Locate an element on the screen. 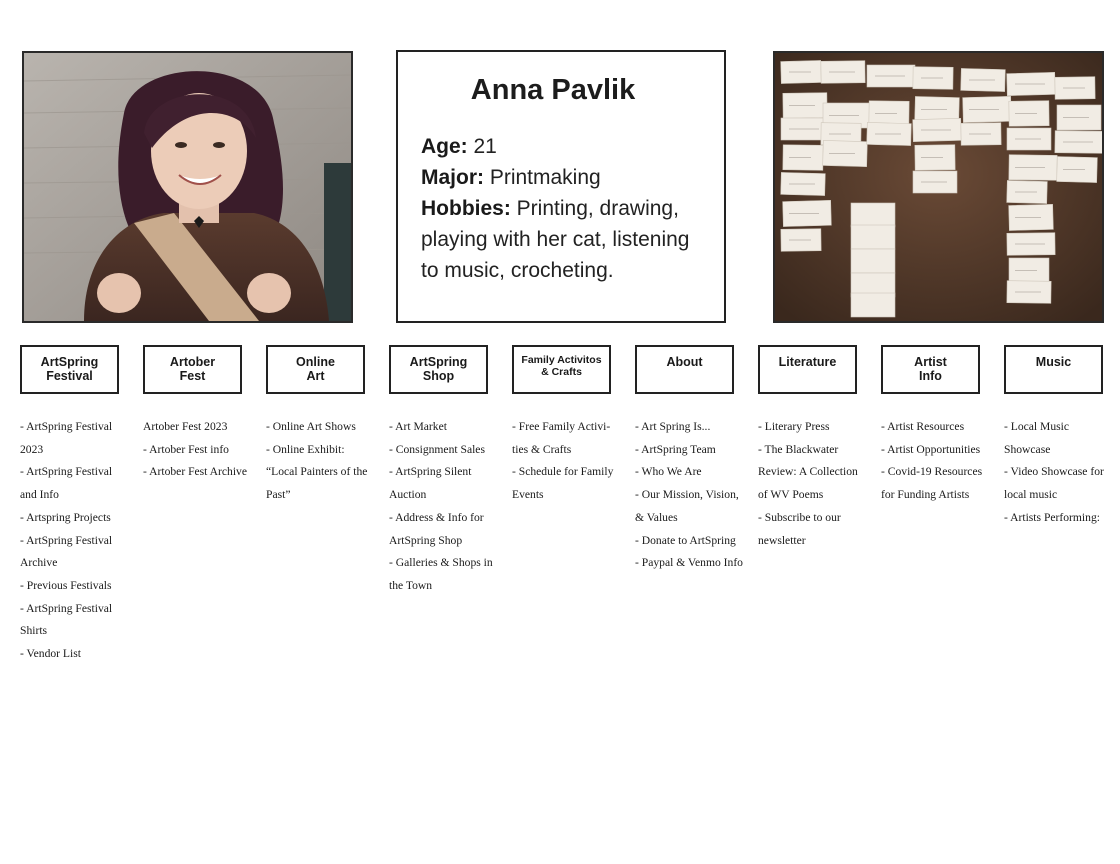 This screenshot has height=864, width=1120. nav-online-art: Online Art is located at coordinates (315, 369).